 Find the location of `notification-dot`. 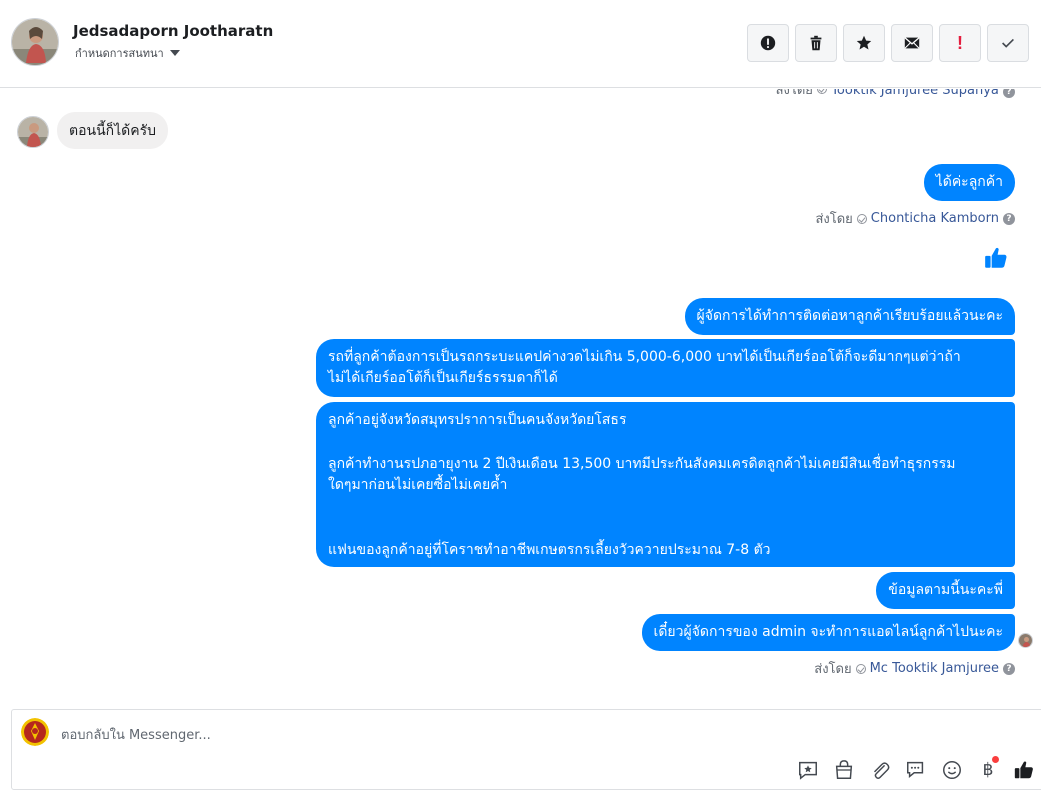

notification-dot is located at coordinates (995, 759).